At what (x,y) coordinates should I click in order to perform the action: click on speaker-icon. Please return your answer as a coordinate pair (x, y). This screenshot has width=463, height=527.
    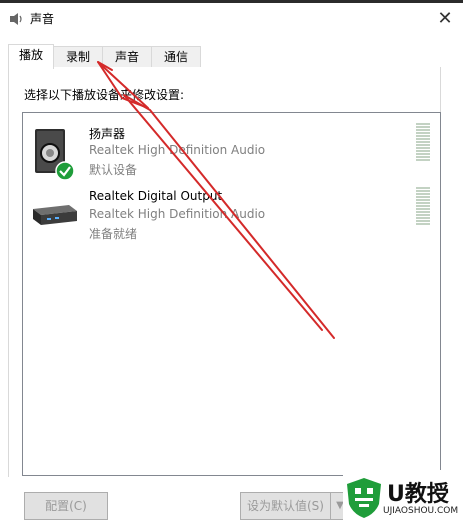
    Looking at the image, I should click on (55, 155).